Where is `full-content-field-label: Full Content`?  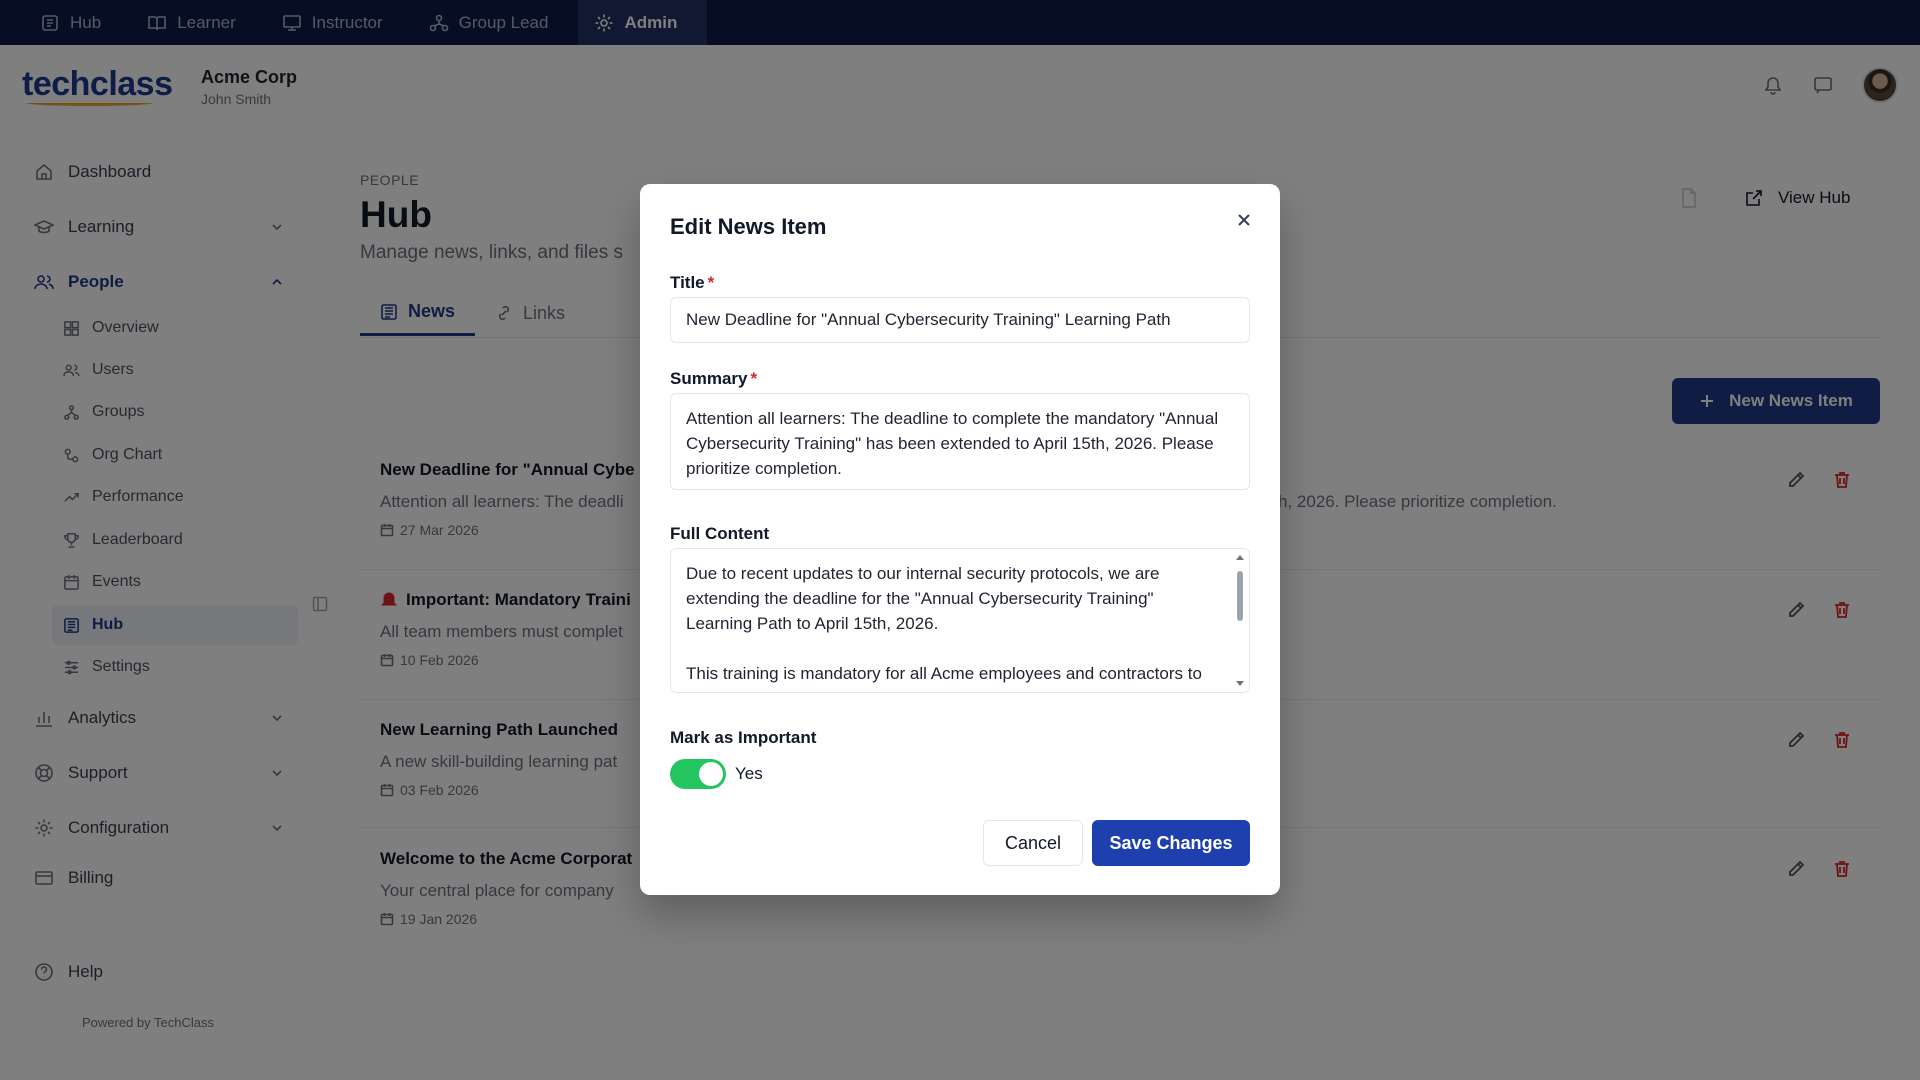 full-content-field-label: Full Content is located at coordinates (719, 534).